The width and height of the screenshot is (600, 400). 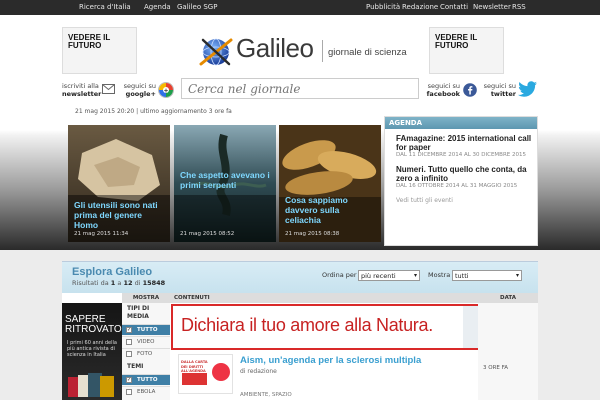 I want to click on google-text-top: seguici su, so click(x=139, y=86).